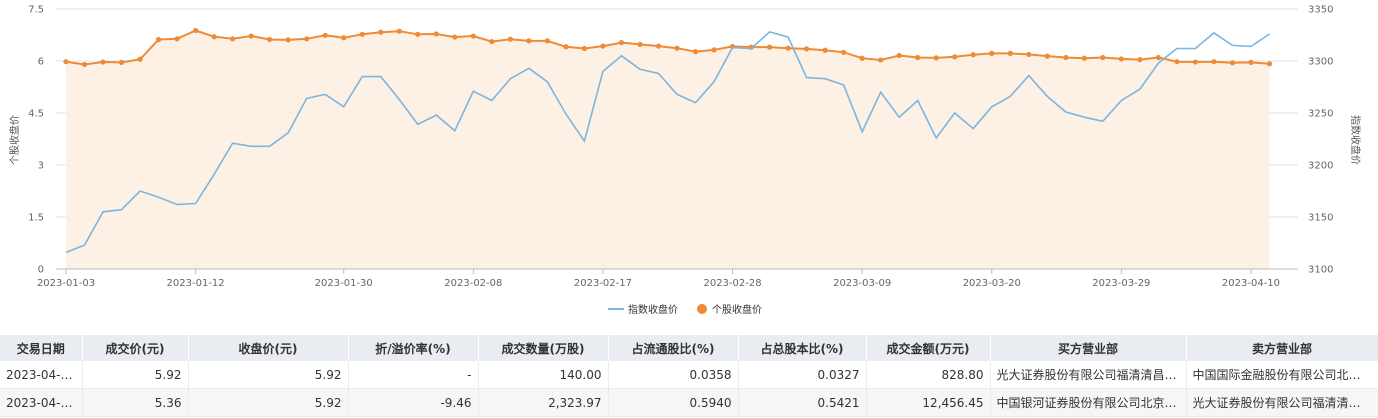 The image size is (1378, 418). Describe the element at coordinates (1320, 270) in the screenshot. I see `right-tick-label: 3100` at that location.